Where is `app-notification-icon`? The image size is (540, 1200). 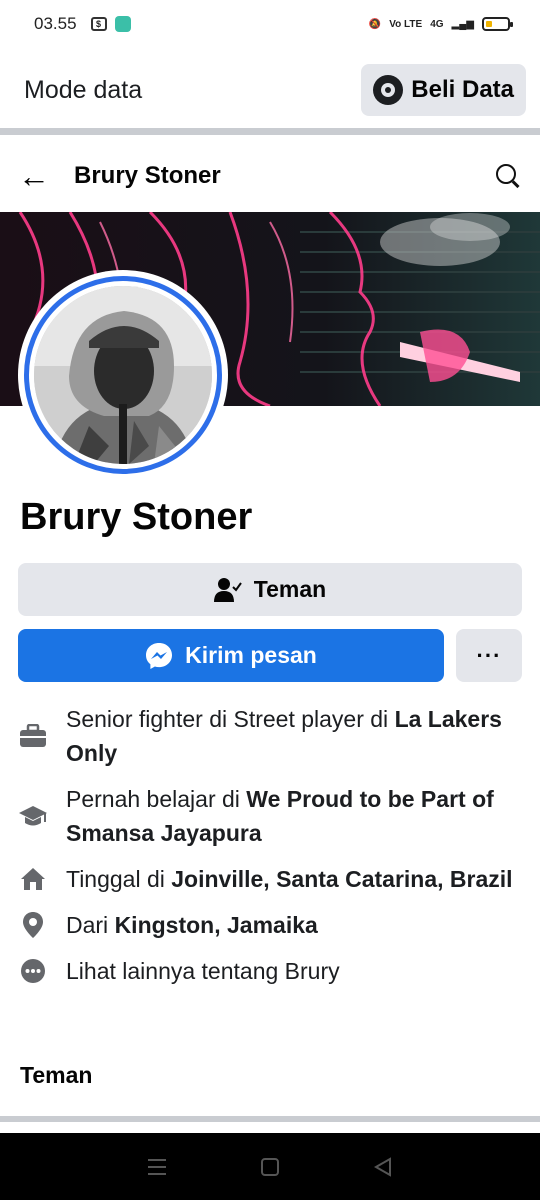
app-notification-icon is located at coordinates (122, 24).